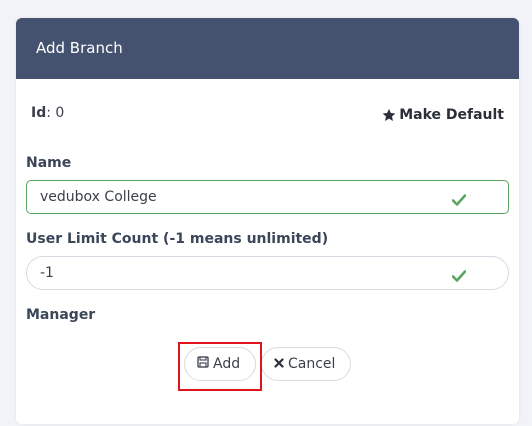 The image size is (532, 426). Describe the element at coordinates (61, 315) in the screenshot. I see `manager-label: Manager` at that location.